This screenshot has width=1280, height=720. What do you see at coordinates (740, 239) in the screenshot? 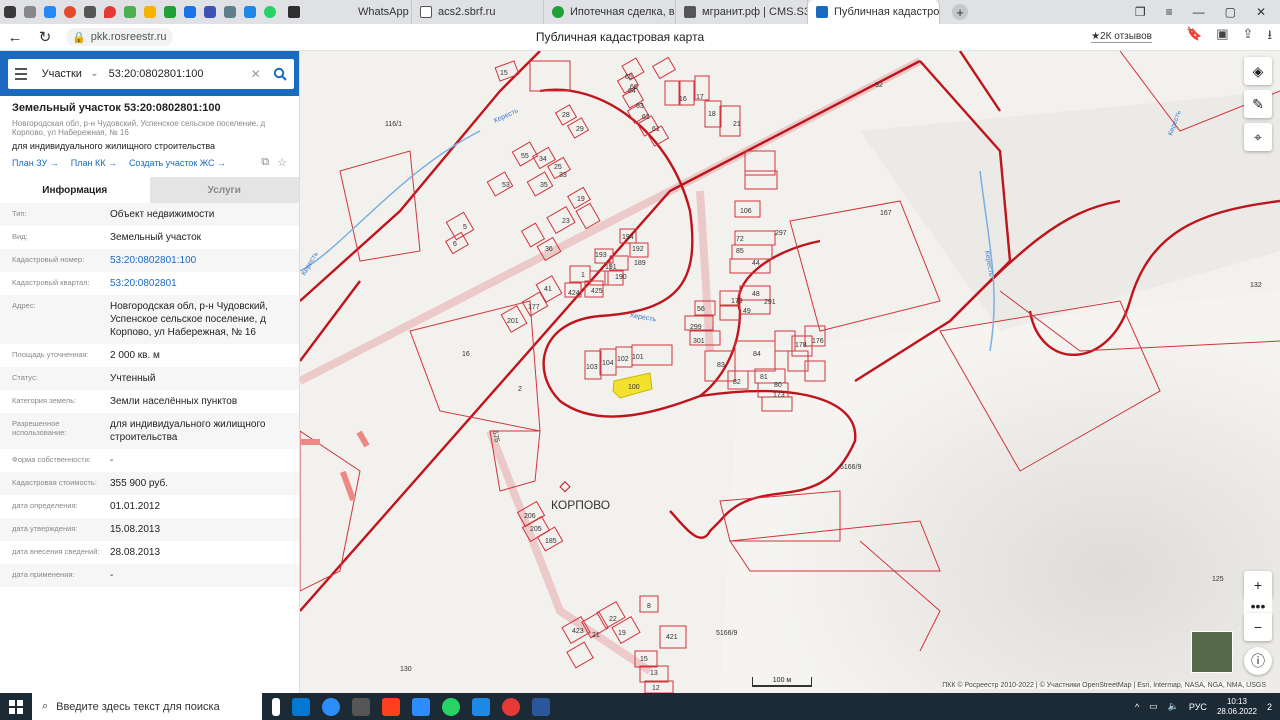
I see `parcel-label: 72` at bounding box center [740, 239].